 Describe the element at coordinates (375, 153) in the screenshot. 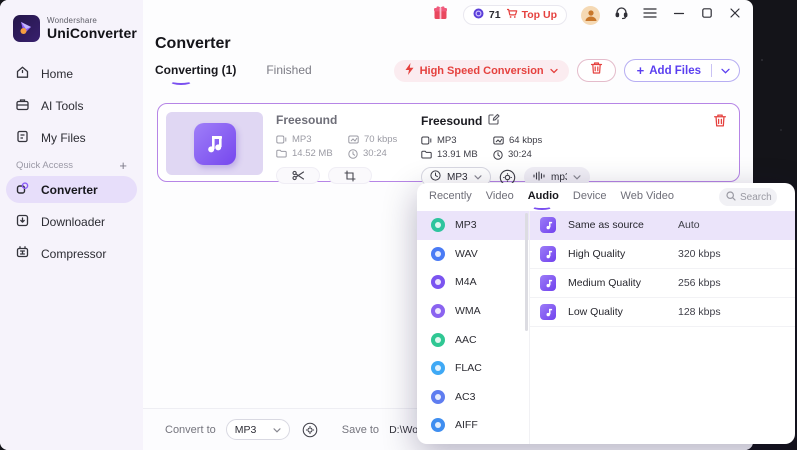

I see `source-duration: 30:24` at that location.